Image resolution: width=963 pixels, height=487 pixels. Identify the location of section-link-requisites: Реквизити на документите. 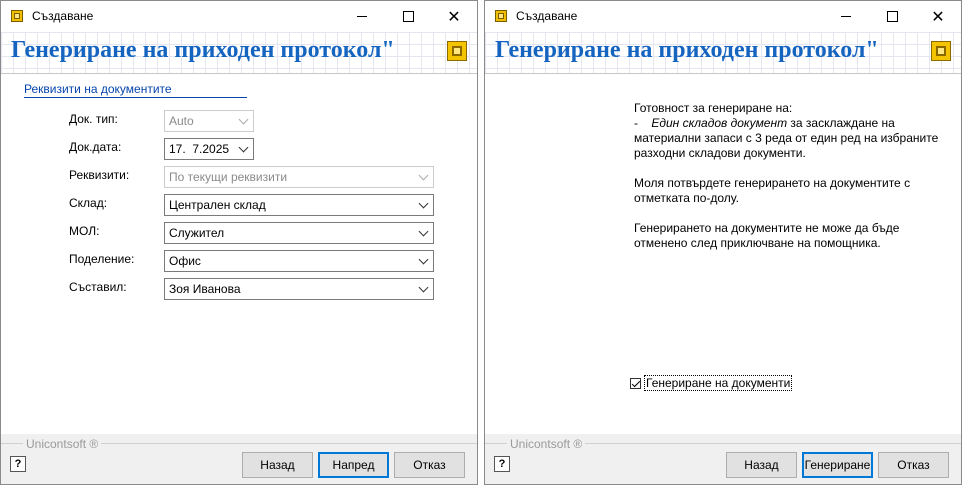
(135, 90).